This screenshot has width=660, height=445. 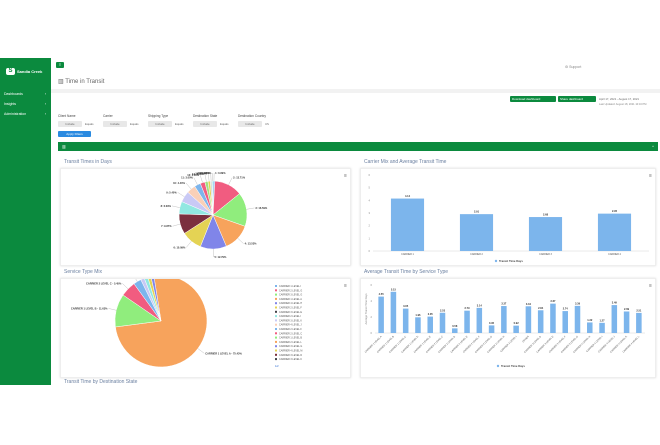 I want to click on filter-operator-select: US, so click(x=267, y=124).